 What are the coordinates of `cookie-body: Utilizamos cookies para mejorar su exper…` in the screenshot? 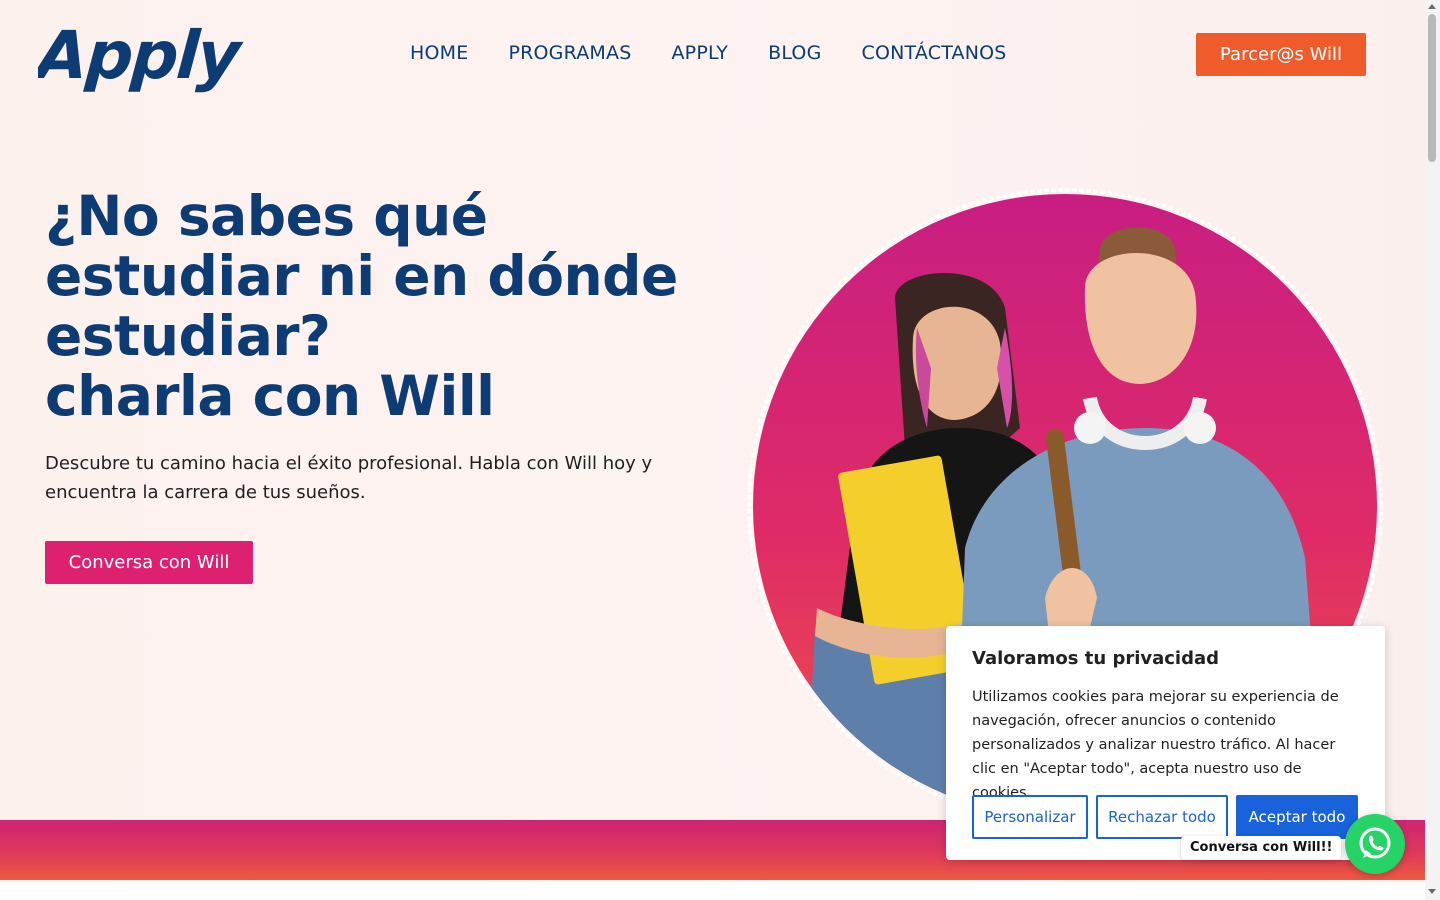 It's located at (1155, 745).